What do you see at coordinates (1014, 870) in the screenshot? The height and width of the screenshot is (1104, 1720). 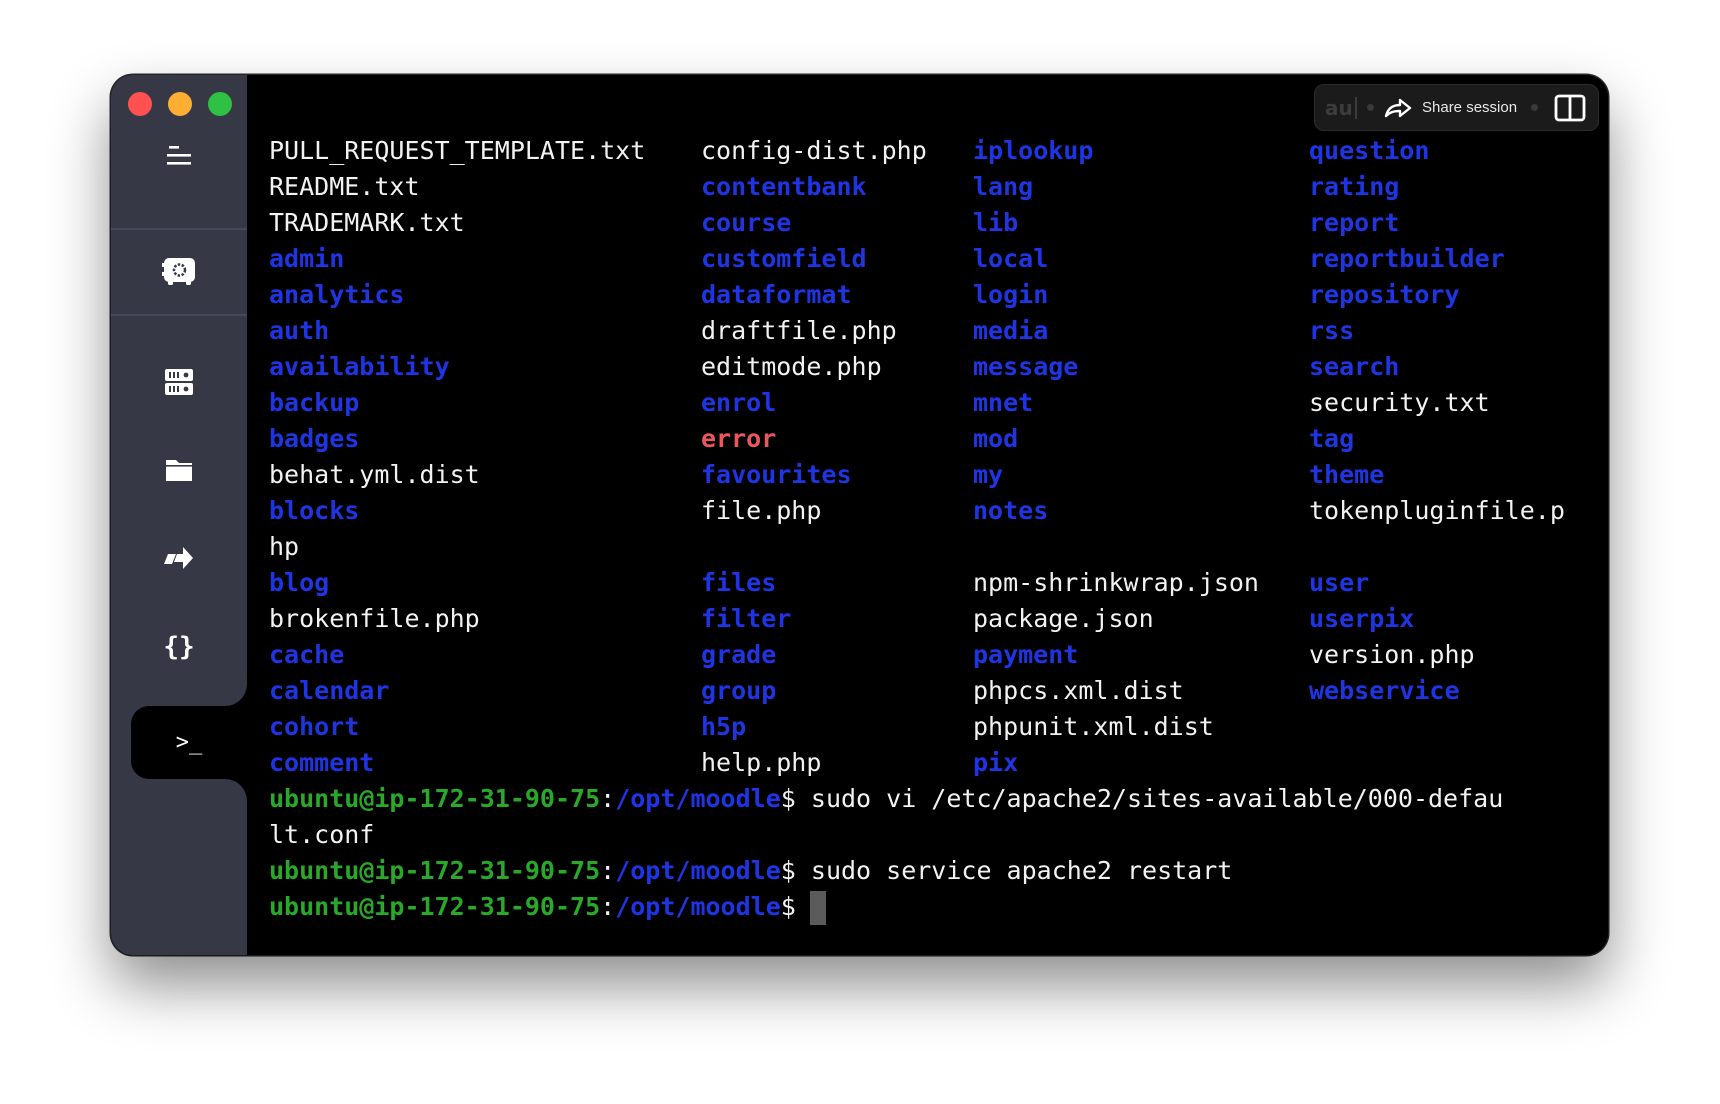 I see `command-text: sudo service apache2 restart` at bounding box center [1014, 870].